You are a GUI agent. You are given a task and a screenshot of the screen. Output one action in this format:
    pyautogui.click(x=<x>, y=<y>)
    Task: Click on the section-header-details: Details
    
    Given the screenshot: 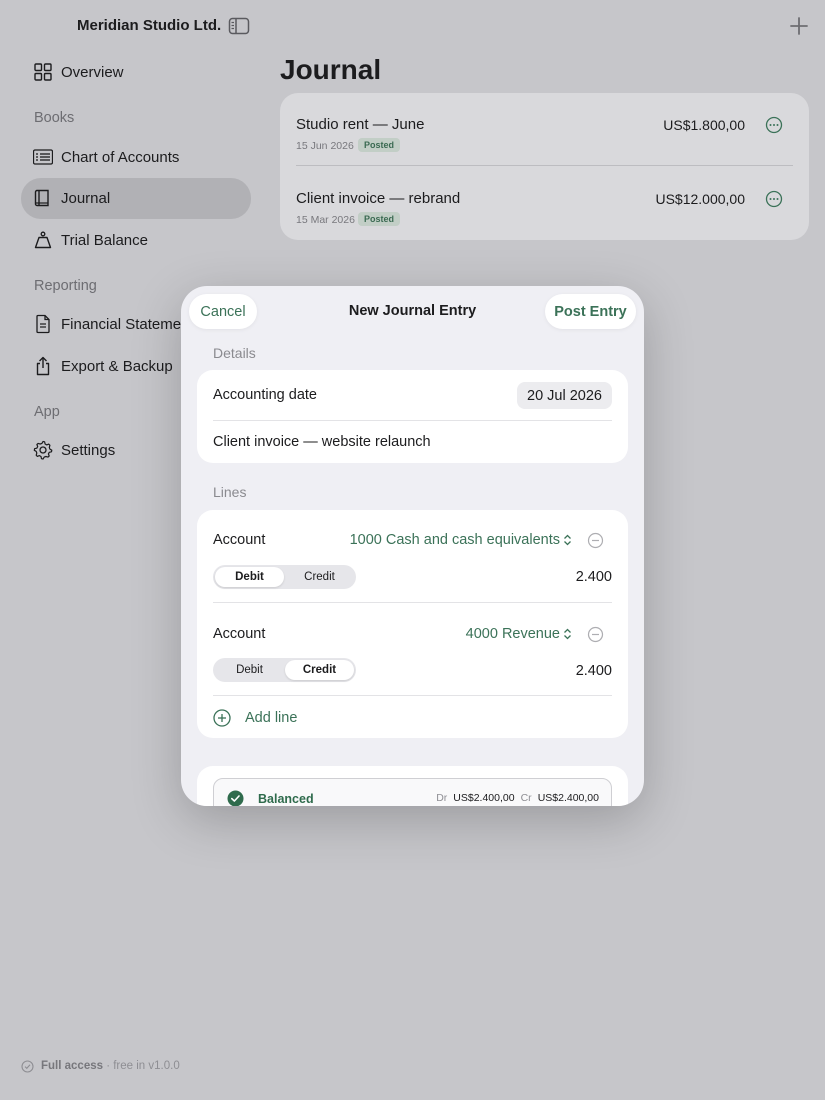 What is the action you would take?
    pyautogui.click(x=234, y=353)
    